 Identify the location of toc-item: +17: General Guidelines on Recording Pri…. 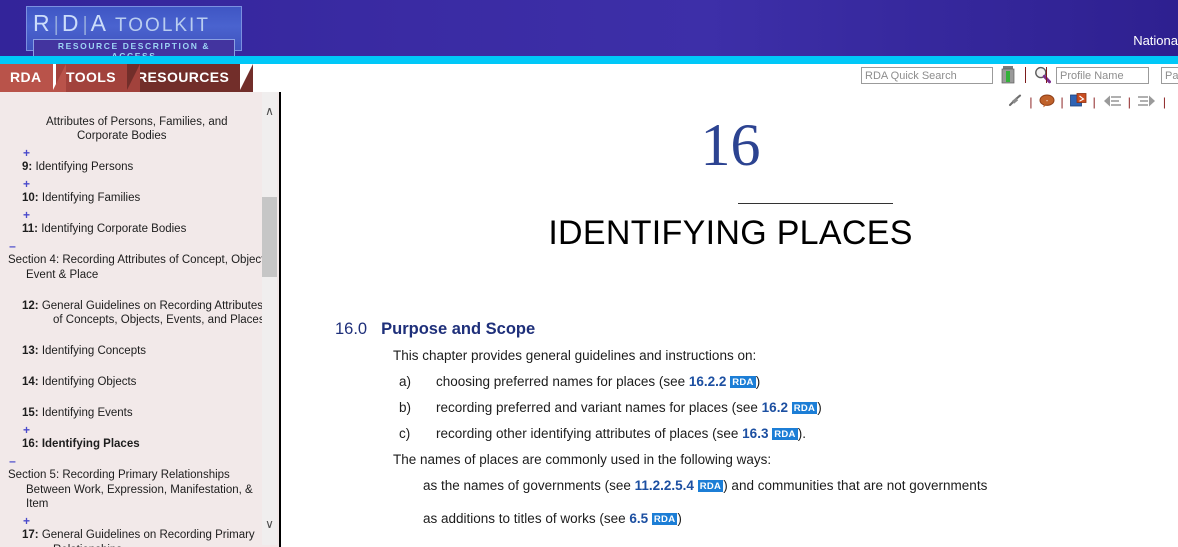
(133, 530).